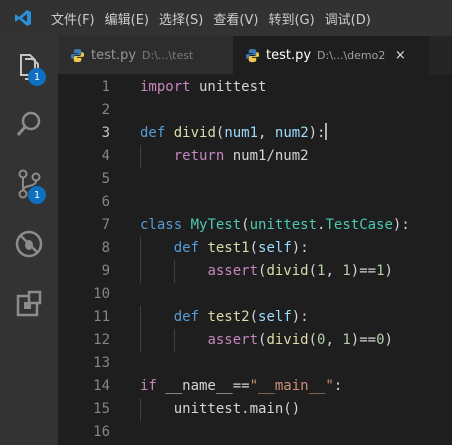 This screenshot has width=452, height=445. I want to click on code-token: if, so click(148, 386).